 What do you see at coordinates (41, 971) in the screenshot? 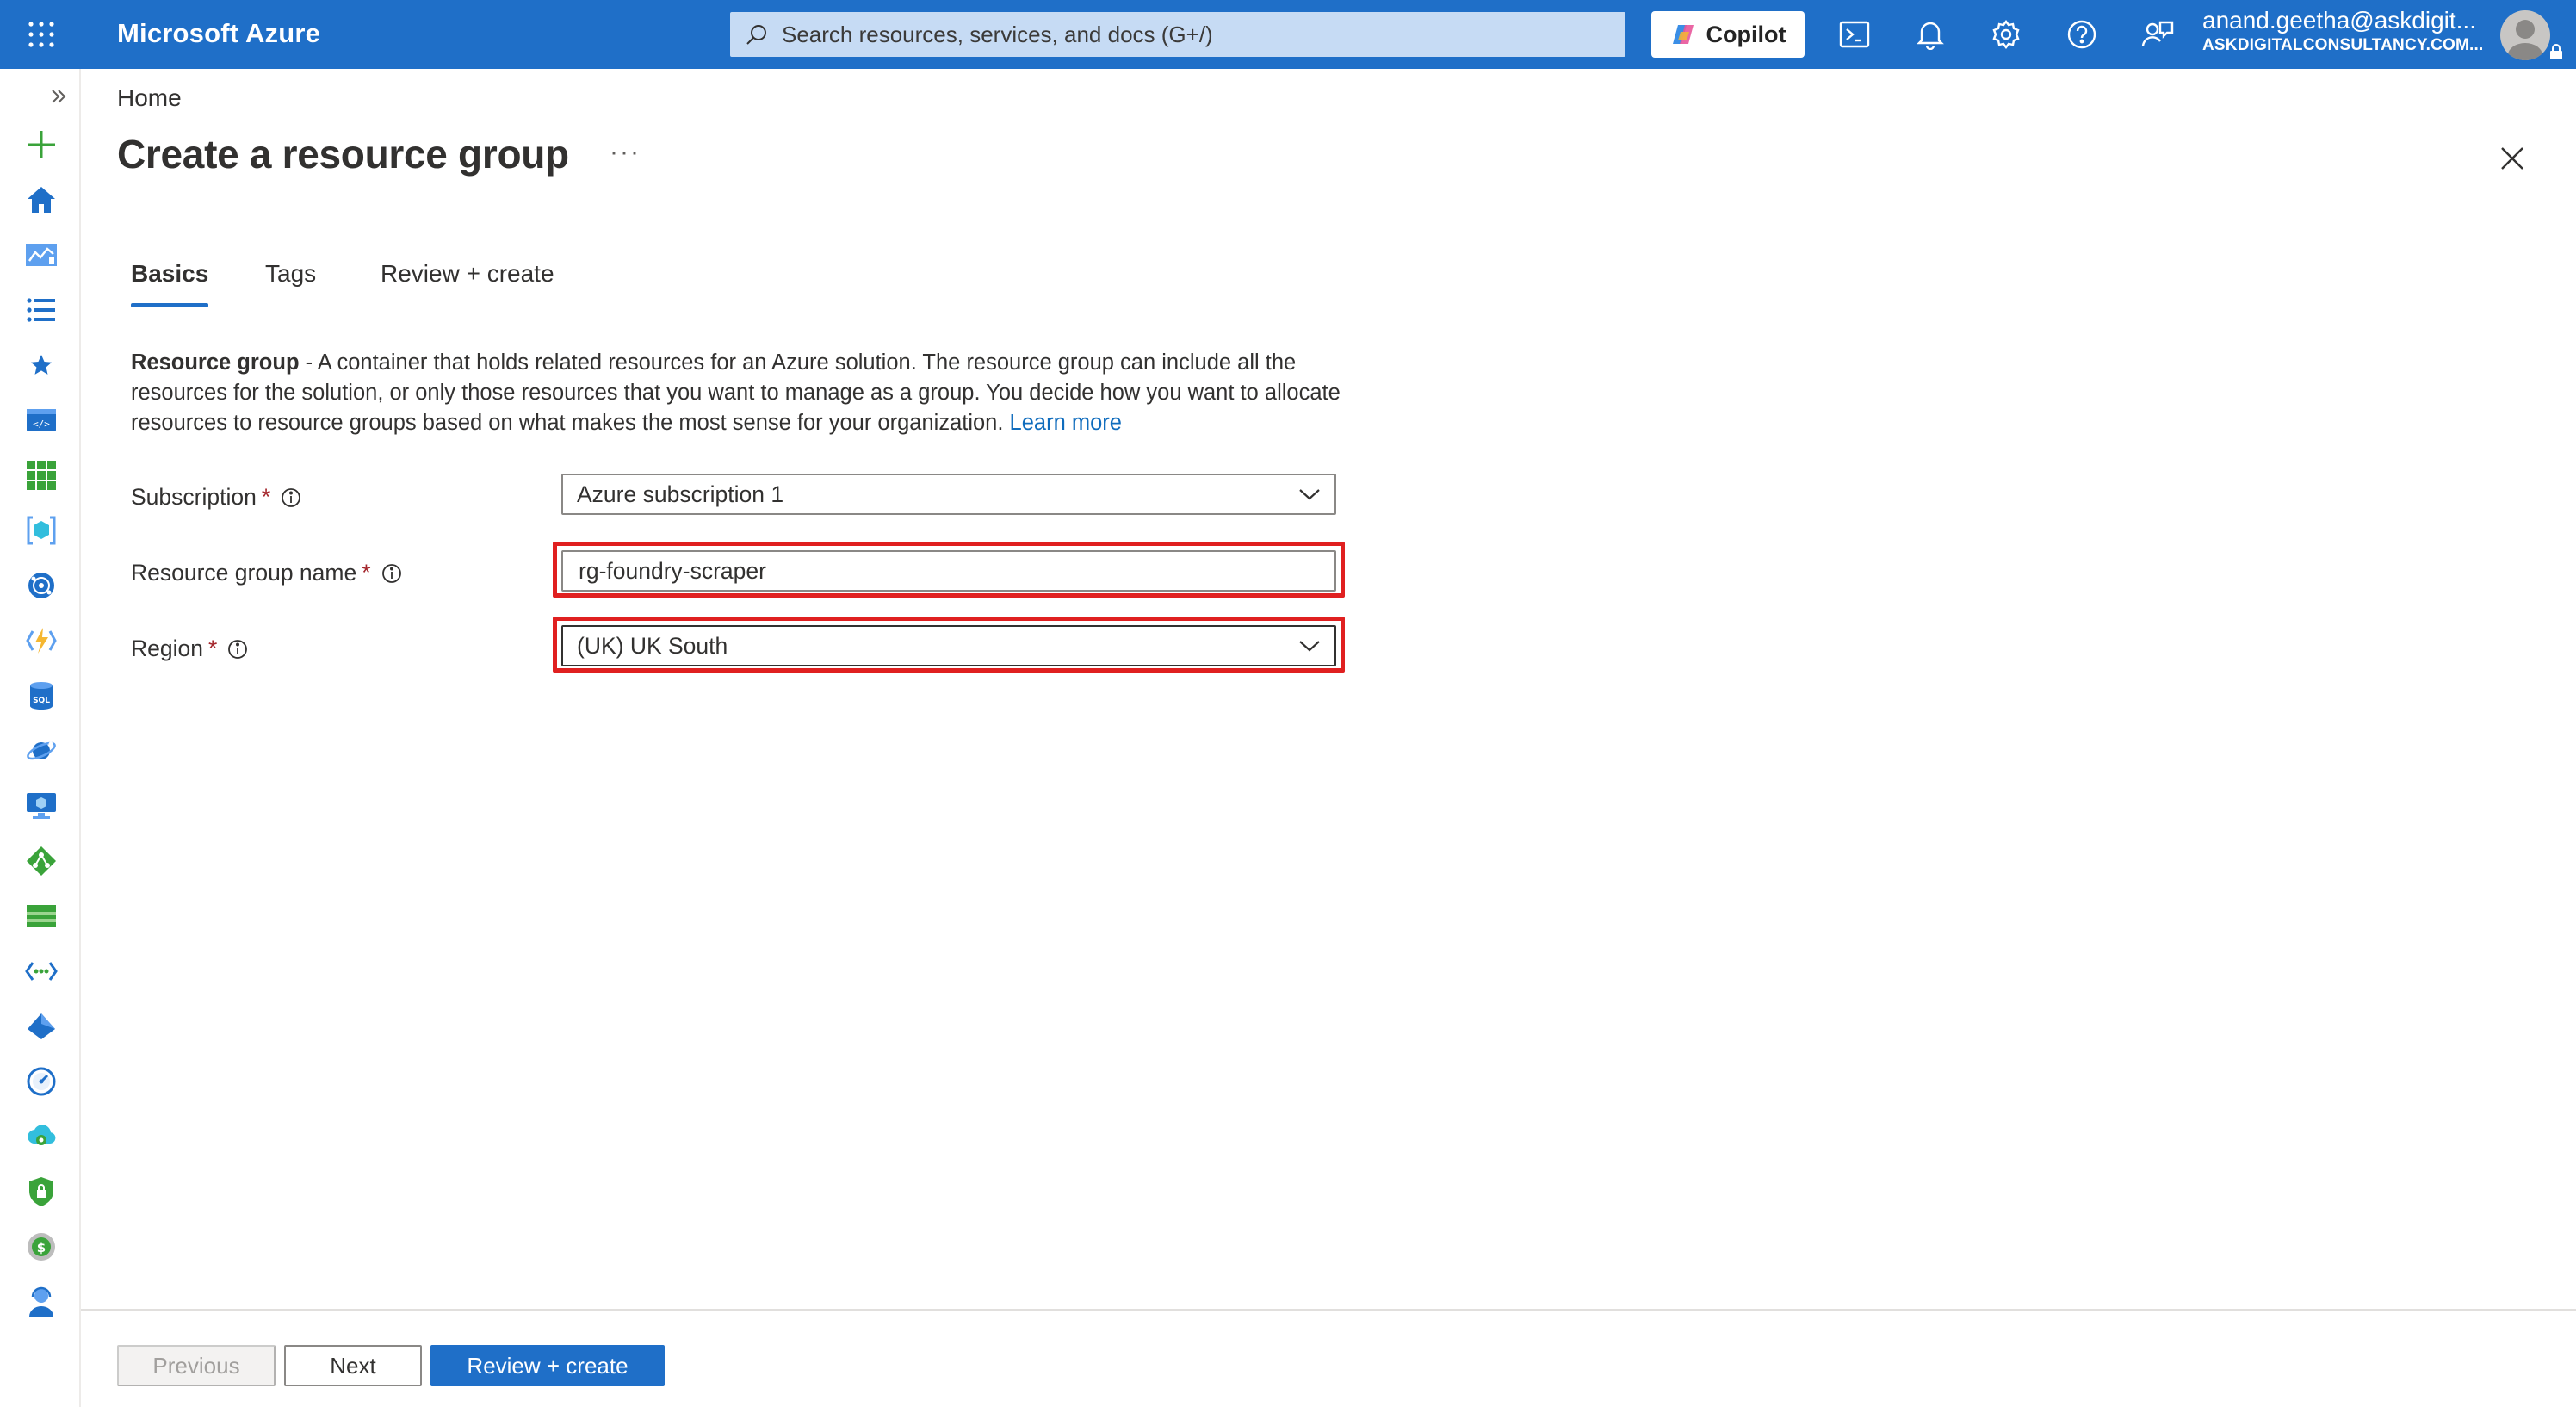
I see `virtual-networks-icon` at bounding box center [41, 971].